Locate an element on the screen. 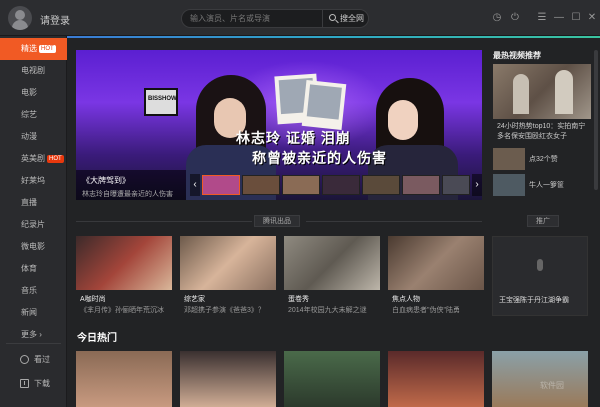 This screenshot has height=407, width=600. banner-subheadline: 称曾被亲近的人伤害 is located at coordinates (319, 158).